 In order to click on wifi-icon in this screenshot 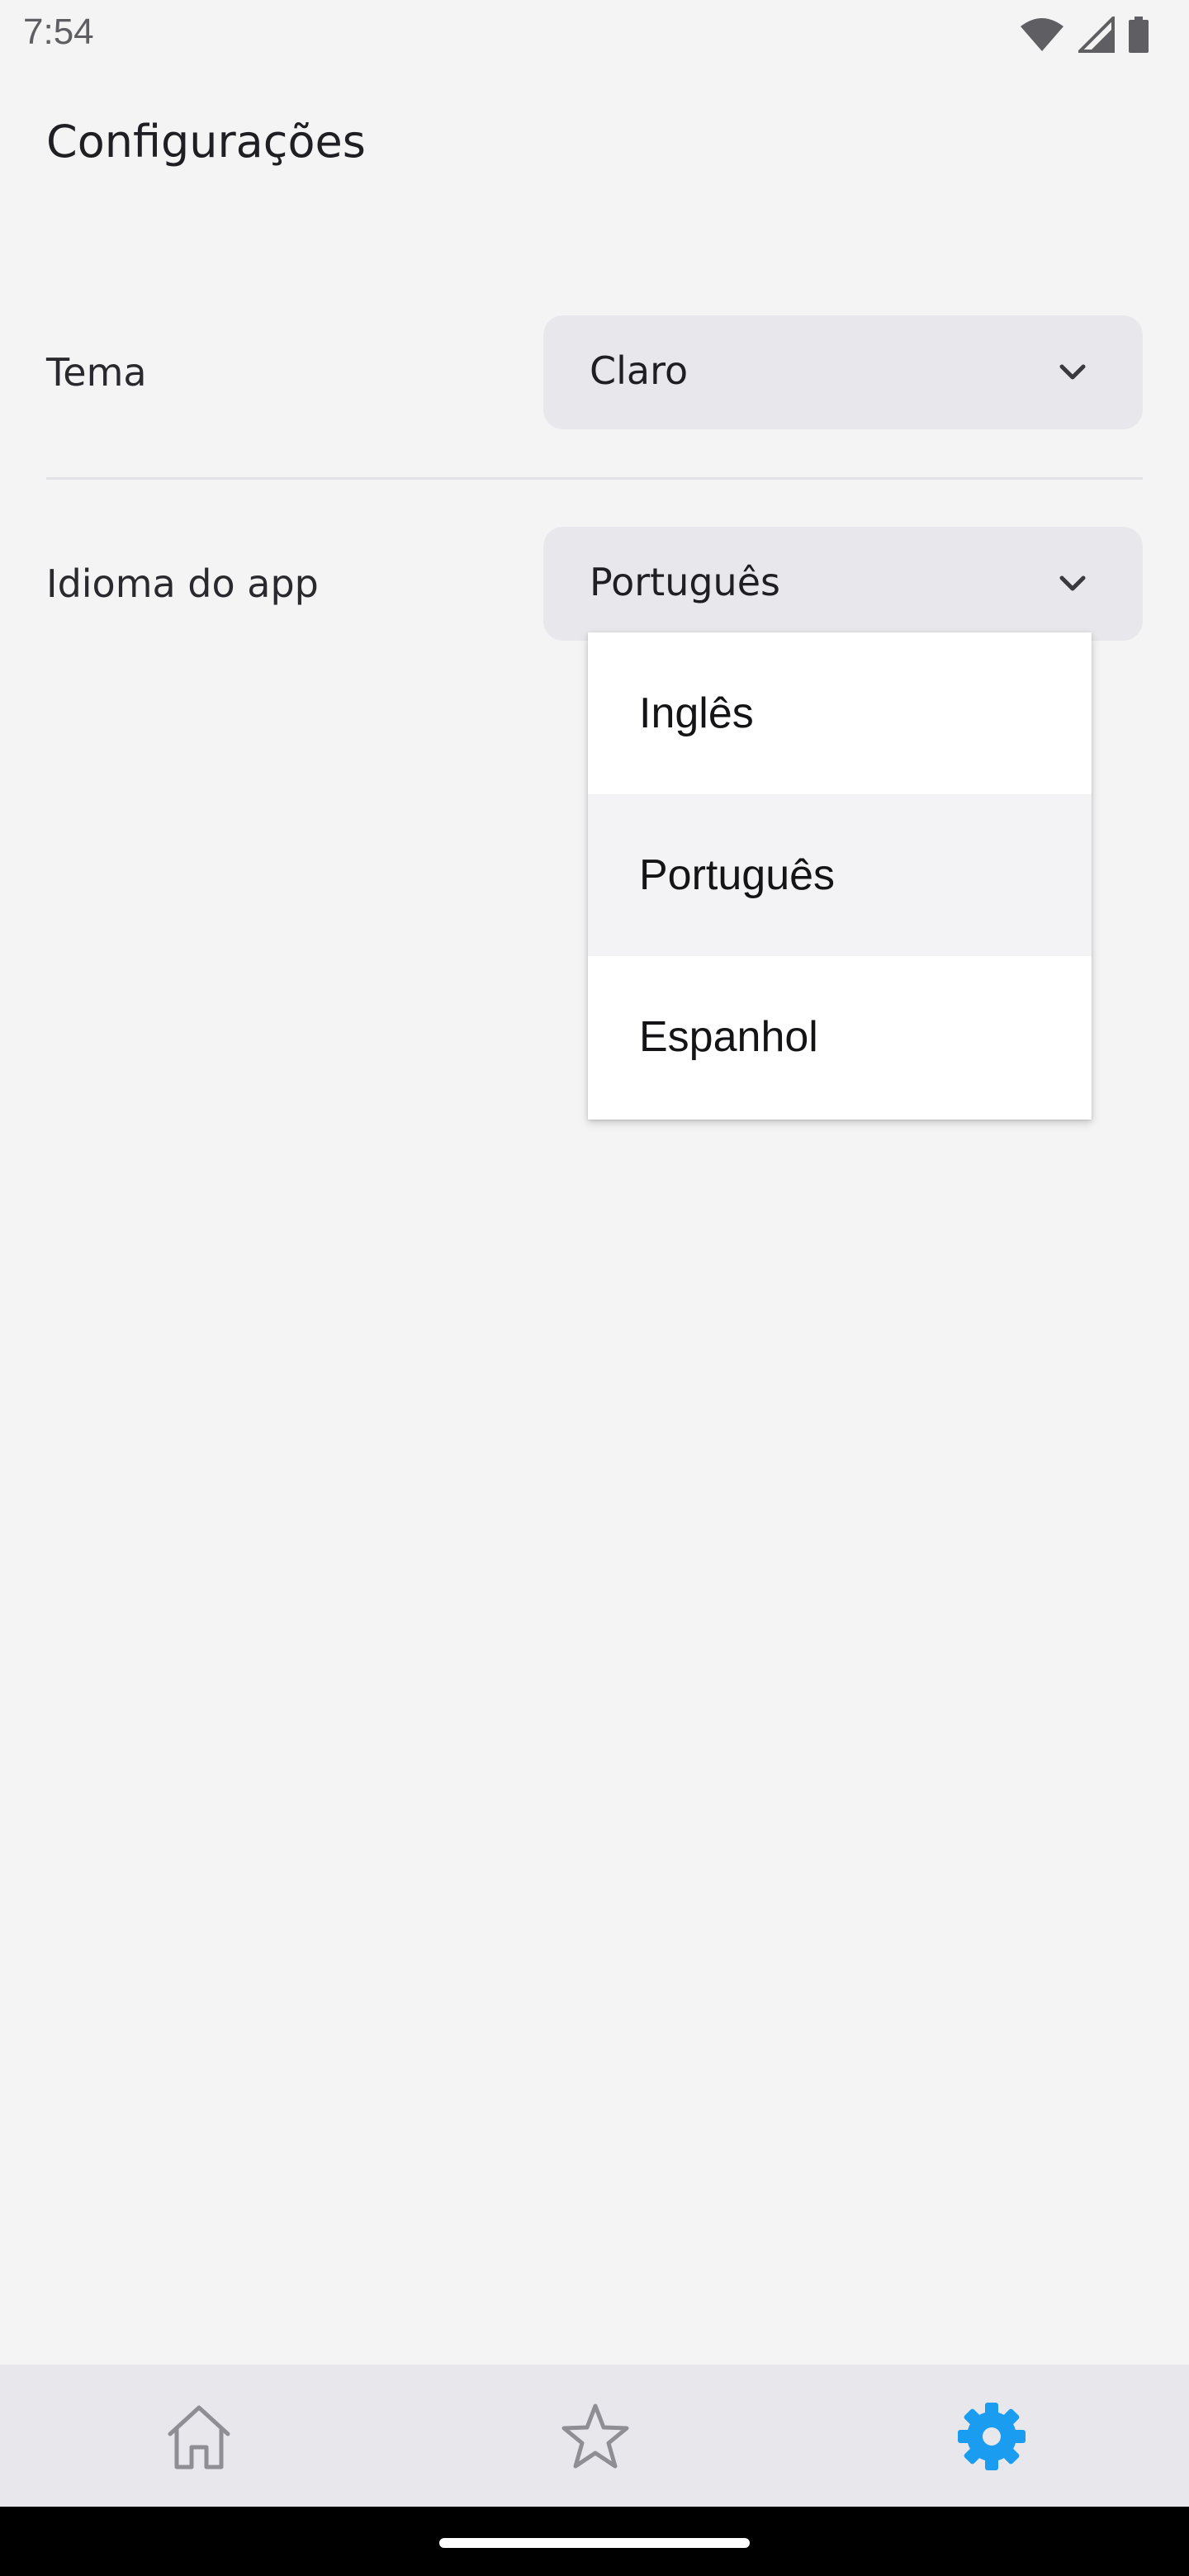, I will do `click(1042, 34)`.